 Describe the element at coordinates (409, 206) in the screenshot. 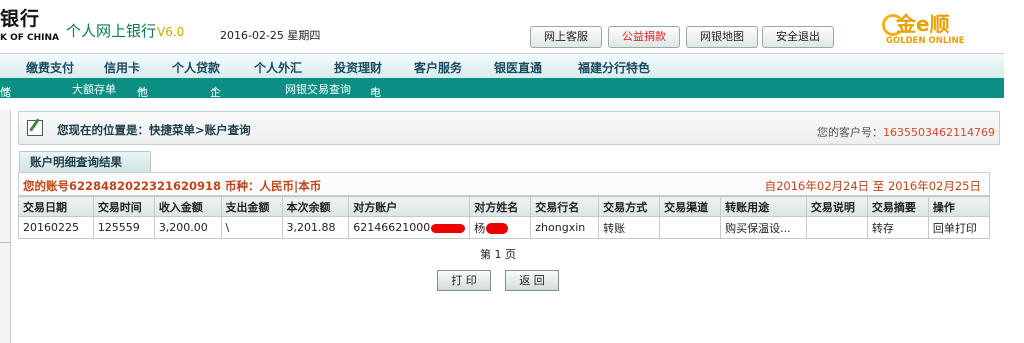

I see `col-counterparty-account: 对方账户` at that location.